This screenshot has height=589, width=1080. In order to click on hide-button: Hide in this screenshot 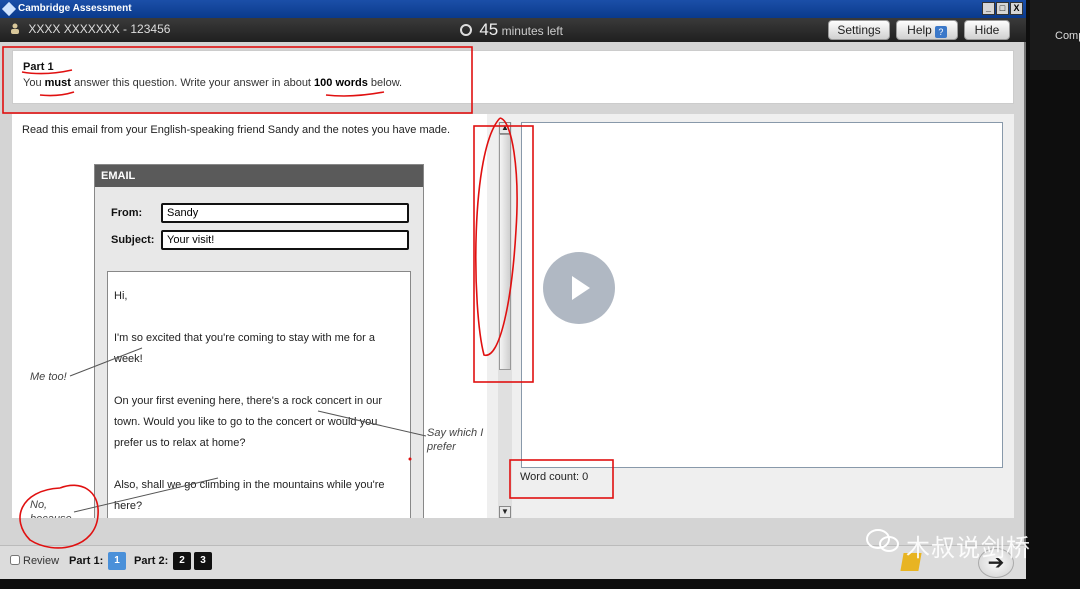, I will do `click(987, 30)`.